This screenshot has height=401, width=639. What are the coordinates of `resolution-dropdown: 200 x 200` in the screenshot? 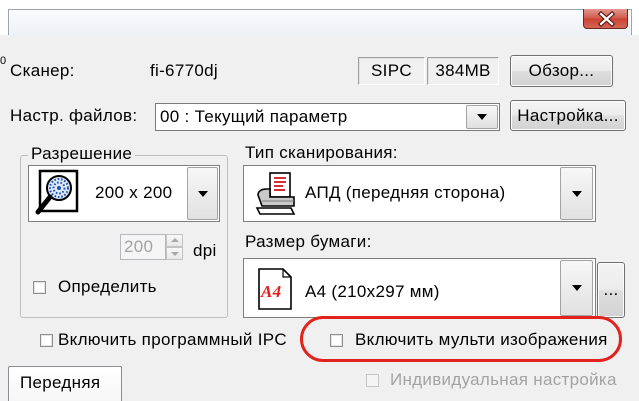 It's located at (124, 193).